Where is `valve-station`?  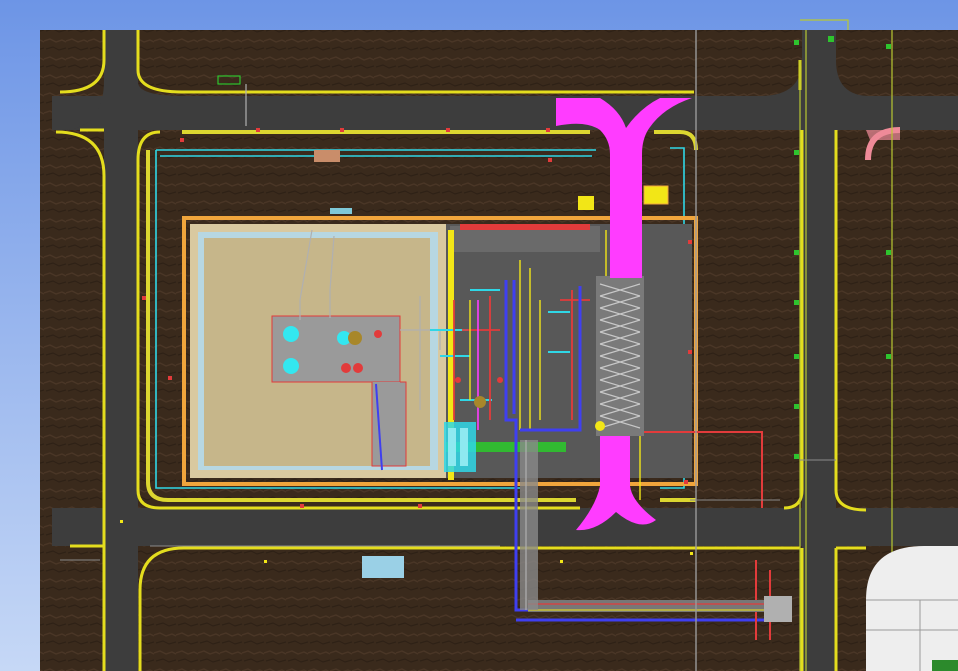
valve-station is located at coordinates (778, 609).